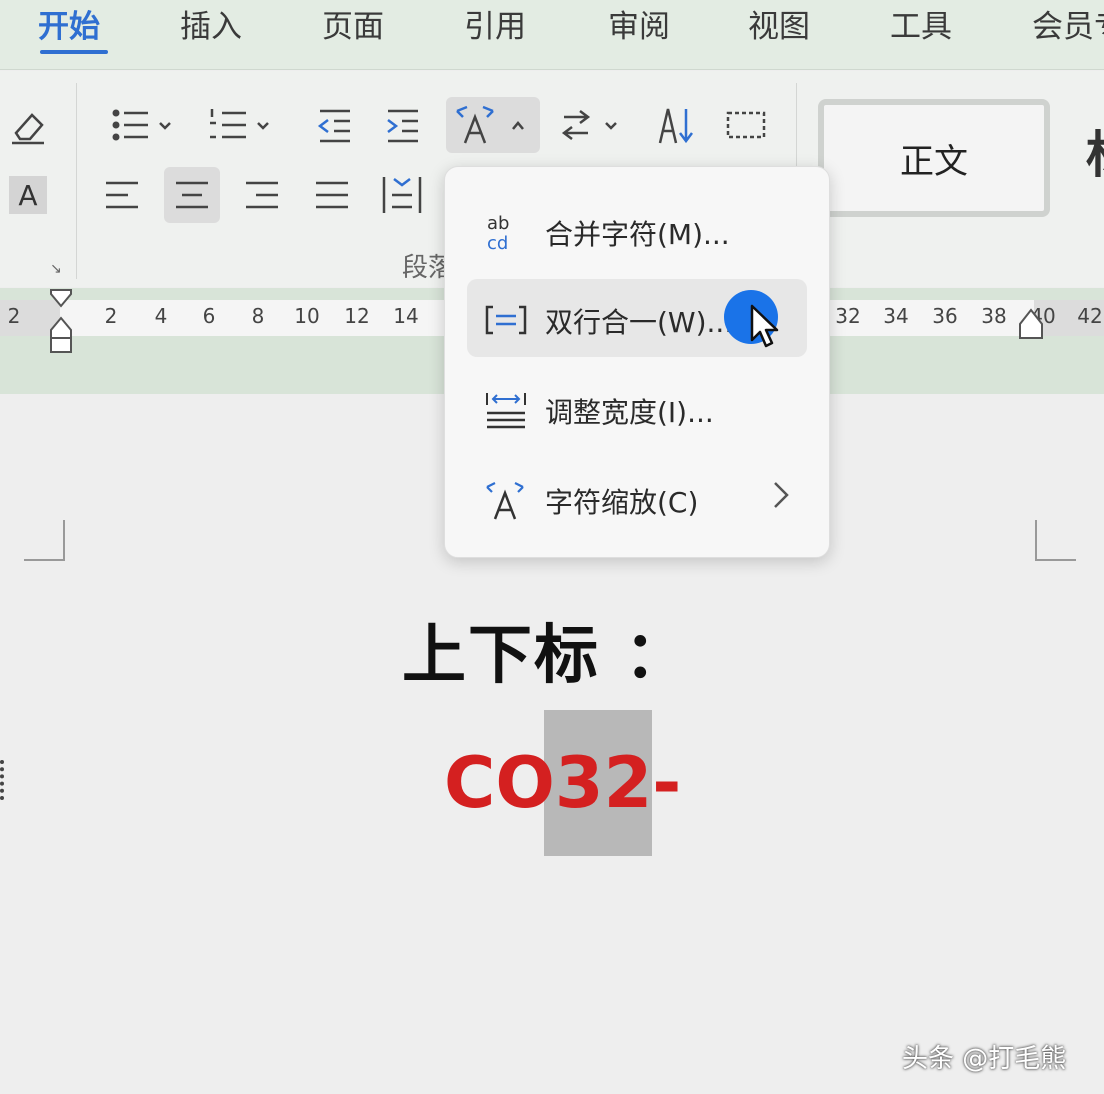 The image size is (1104, 1094). Describe the element at coordinates (161, 316) in the screenshot. I see `ruler-tick: 4` at that location.